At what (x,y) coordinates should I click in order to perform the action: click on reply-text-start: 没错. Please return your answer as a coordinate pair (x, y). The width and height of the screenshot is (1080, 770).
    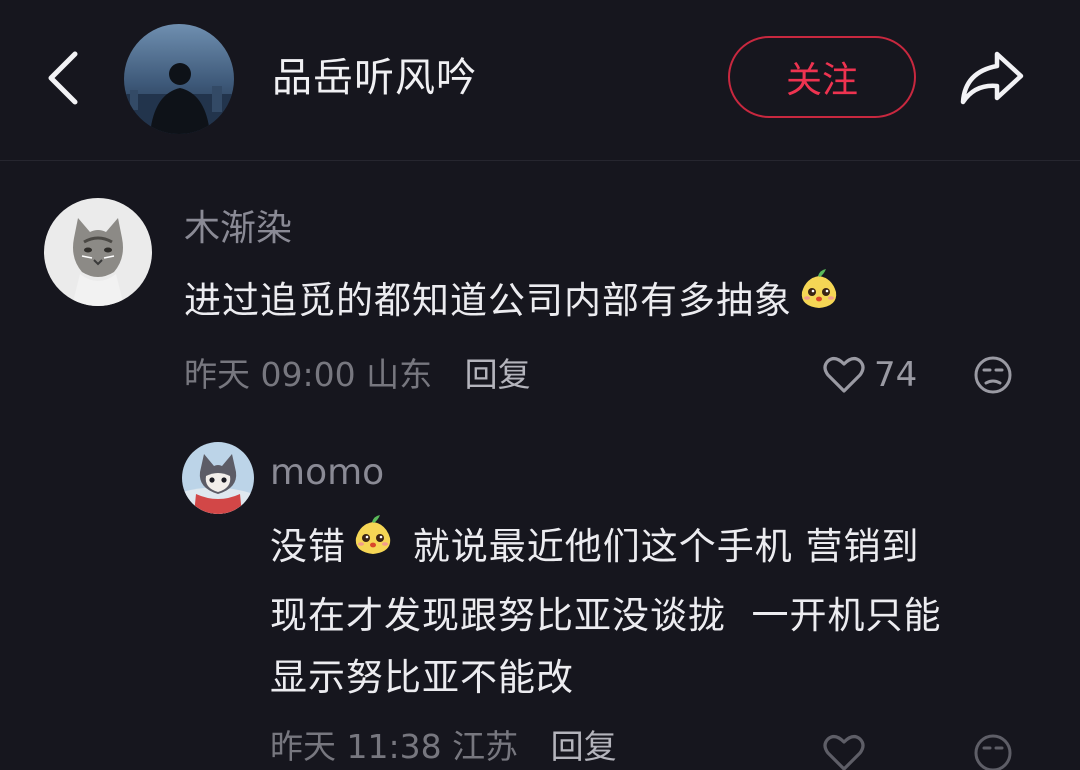
    Looking at the image, I should click on (308, 546).